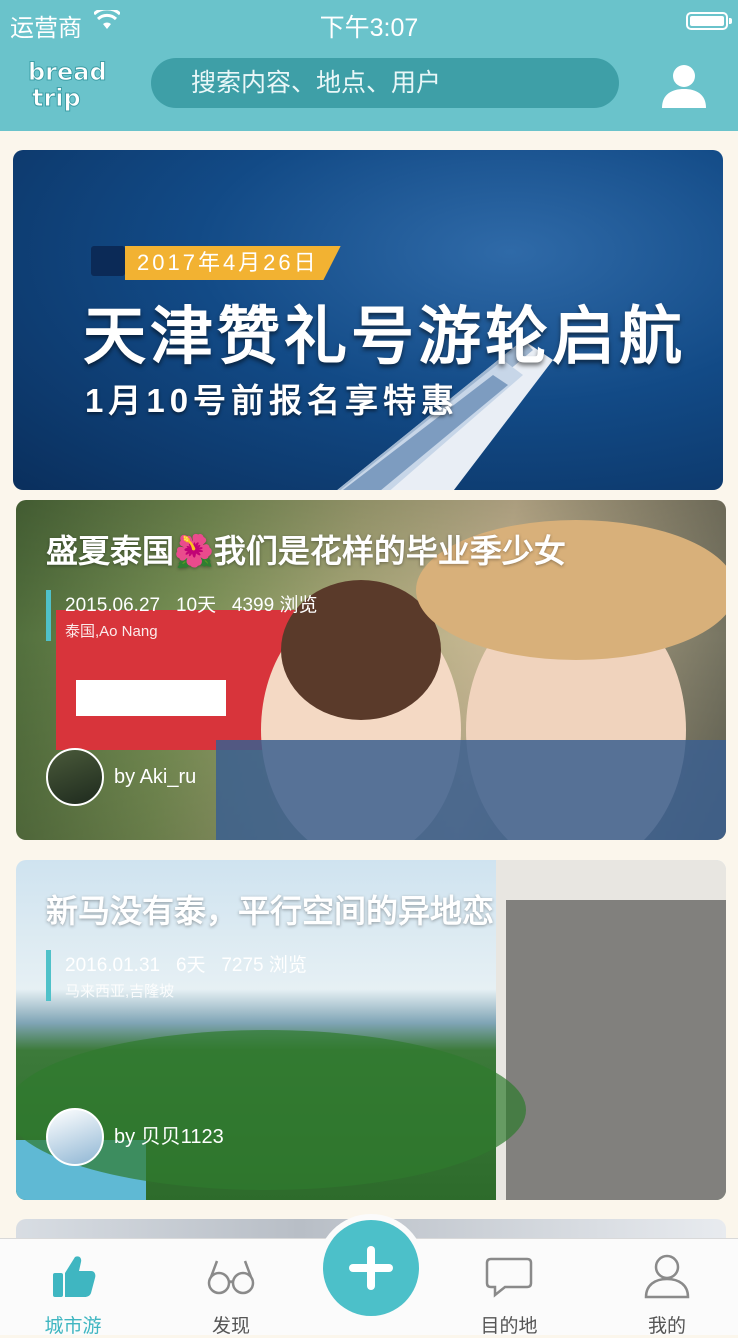  What do you see at coordinates (196, 605) in the screenshot?
I see `trip-days: 10天` at bounding box center [196, 605].